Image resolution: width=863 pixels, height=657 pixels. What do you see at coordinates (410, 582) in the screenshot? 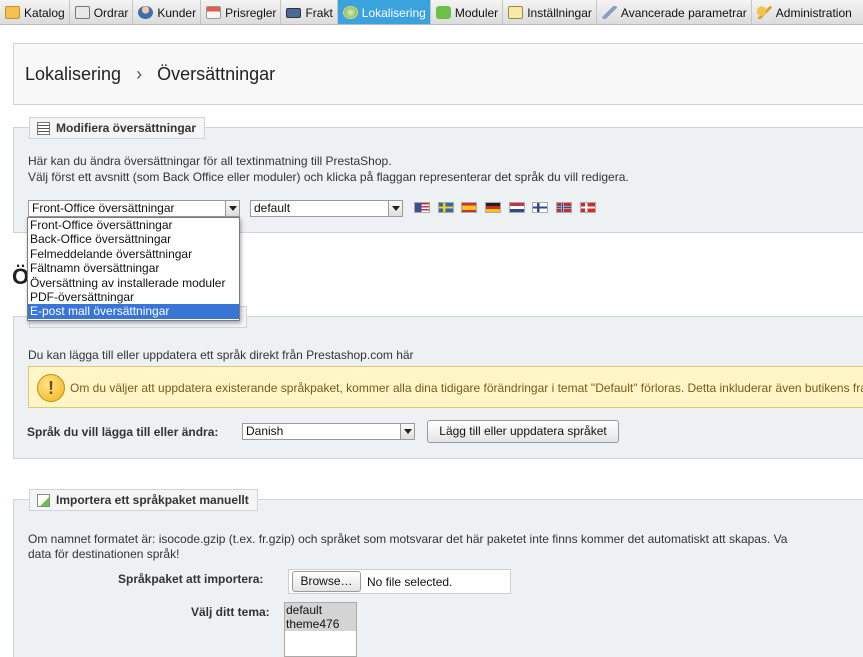
I see `file-status: No file selected.` at bounding box center [410, 582].